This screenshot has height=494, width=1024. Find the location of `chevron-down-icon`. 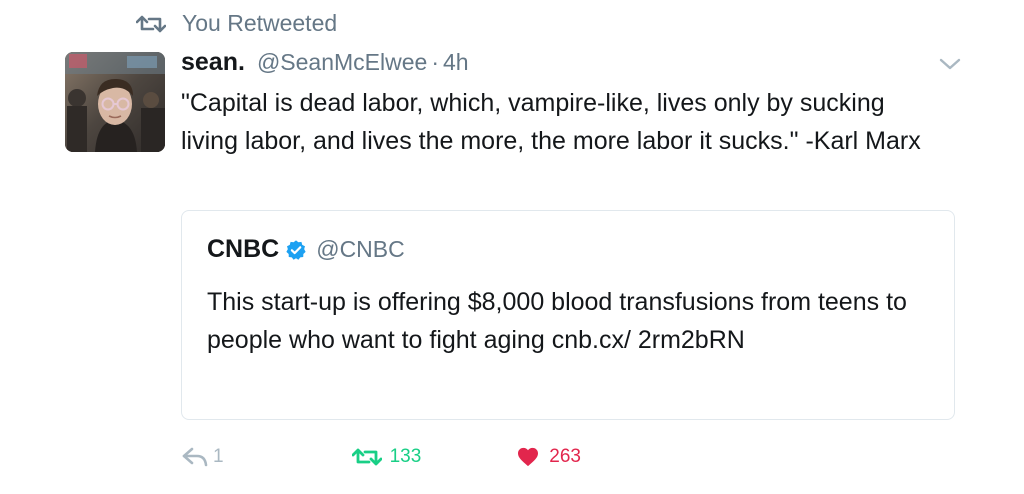

chevron-down-icon is located at coordinates (950, 64).